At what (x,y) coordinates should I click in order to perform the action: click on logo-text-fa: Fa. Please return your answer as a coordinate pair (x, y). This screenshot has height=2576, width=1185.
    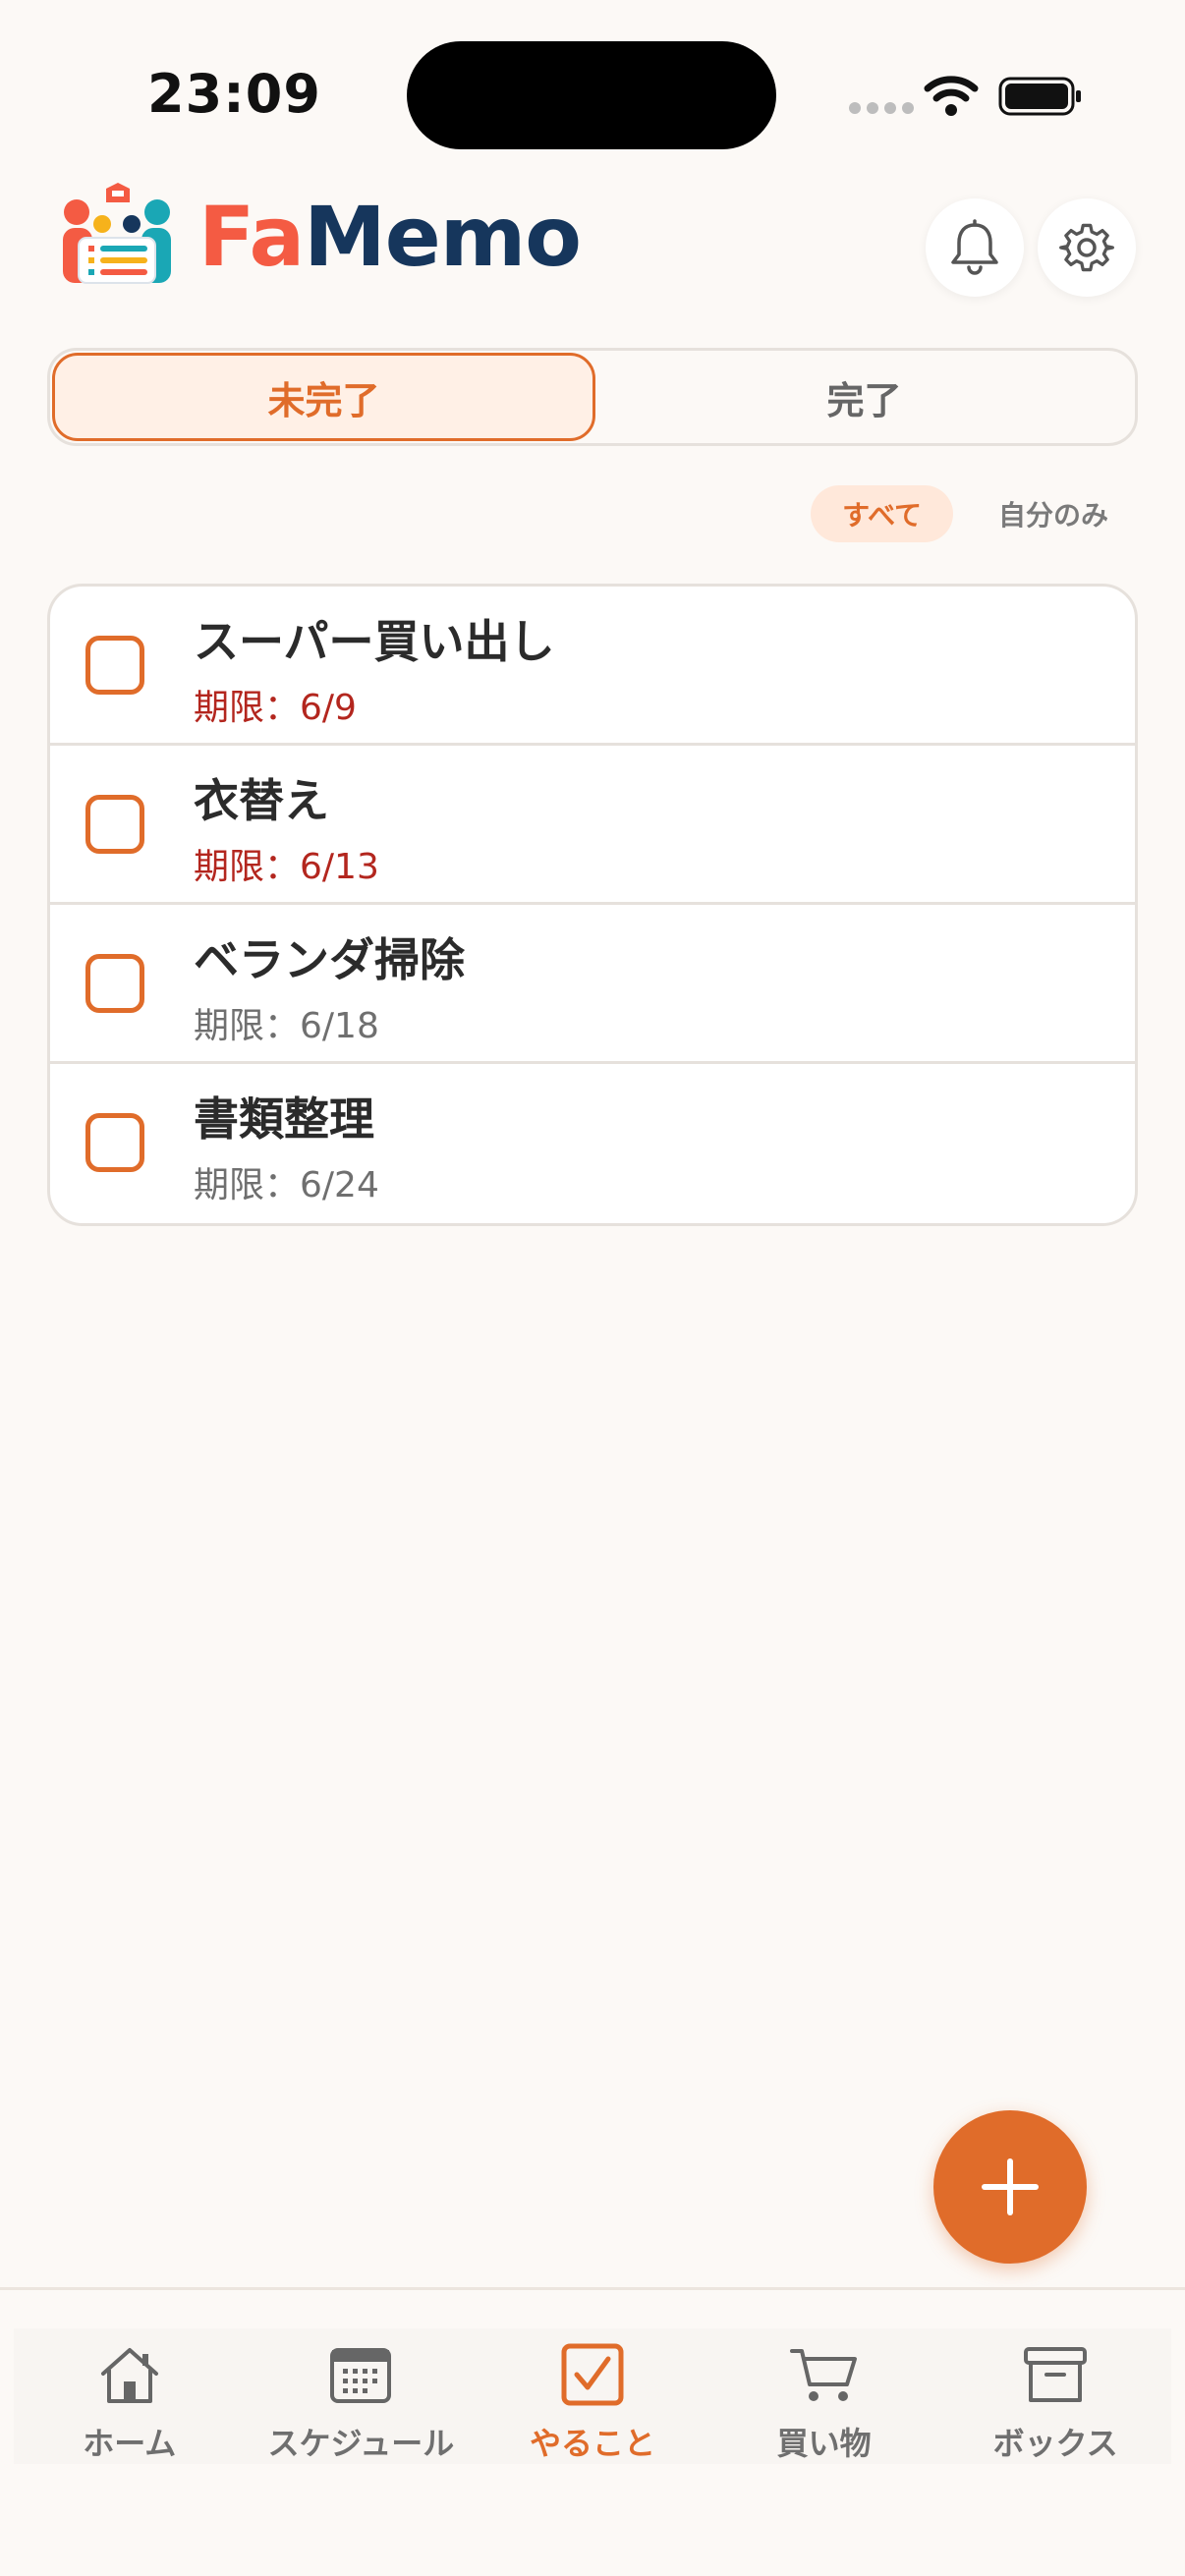
    Looking at the image, I should click on (252, 237).